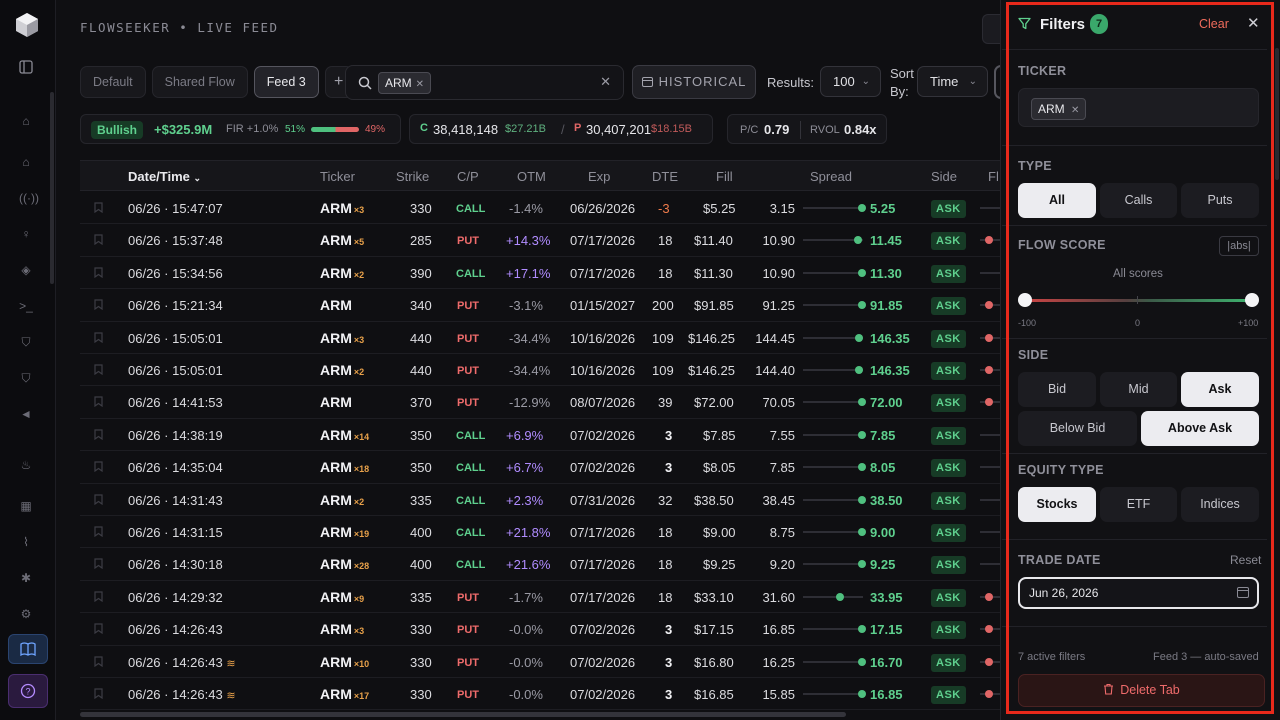  Describe the element at coordinates (1200, 428) in the screenshot. I see `side-above-ask-button: Above Ask` at that location.